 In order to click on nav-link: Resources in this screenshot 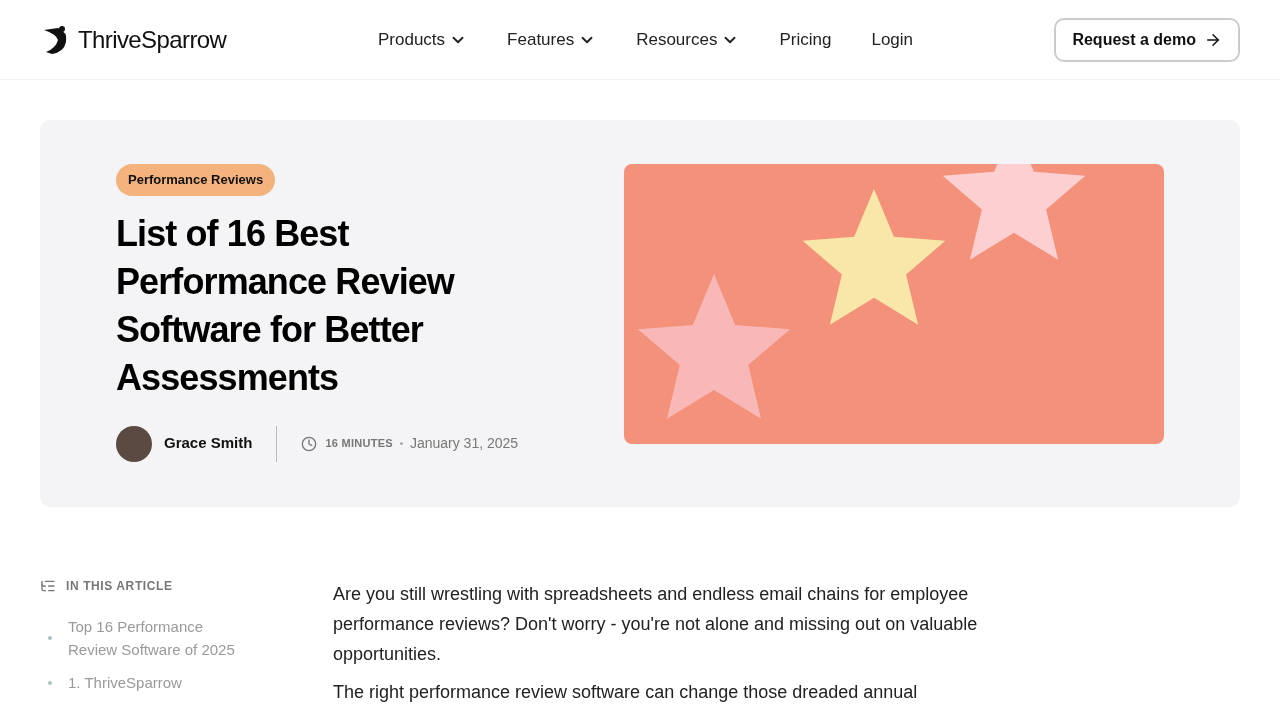, I will do `click(688, 39)`.